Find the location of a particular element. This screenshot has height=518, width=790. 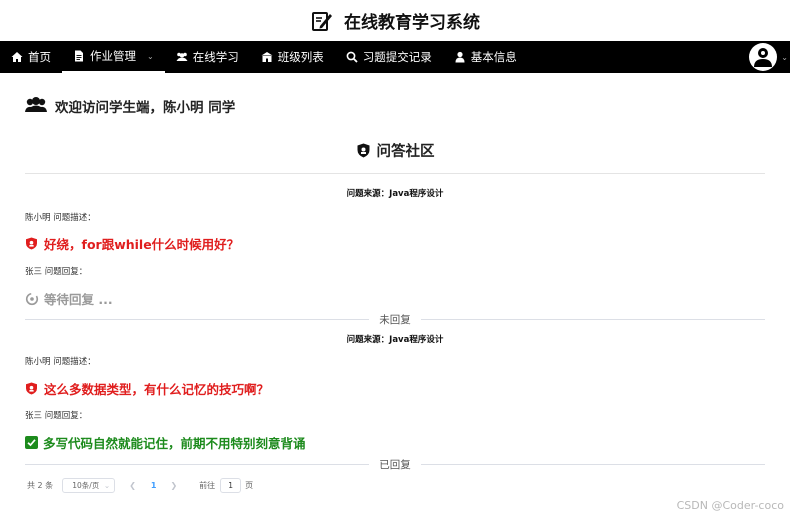

nav-item-class-list: 班级列表 is located at coordinates (292, 57).